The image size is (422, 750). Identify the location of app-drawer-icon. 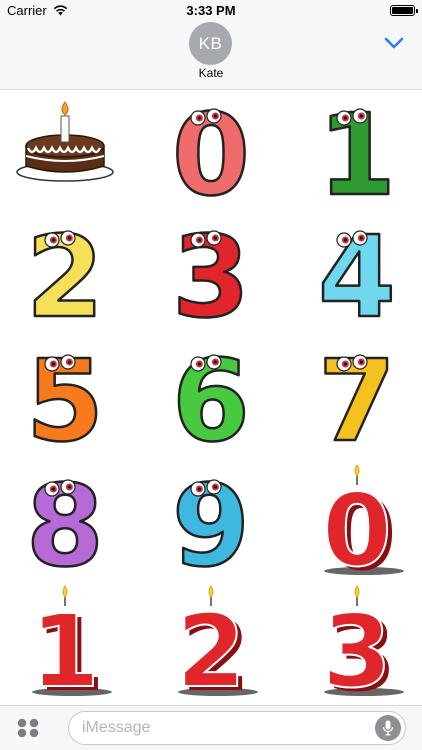
(28, 728).